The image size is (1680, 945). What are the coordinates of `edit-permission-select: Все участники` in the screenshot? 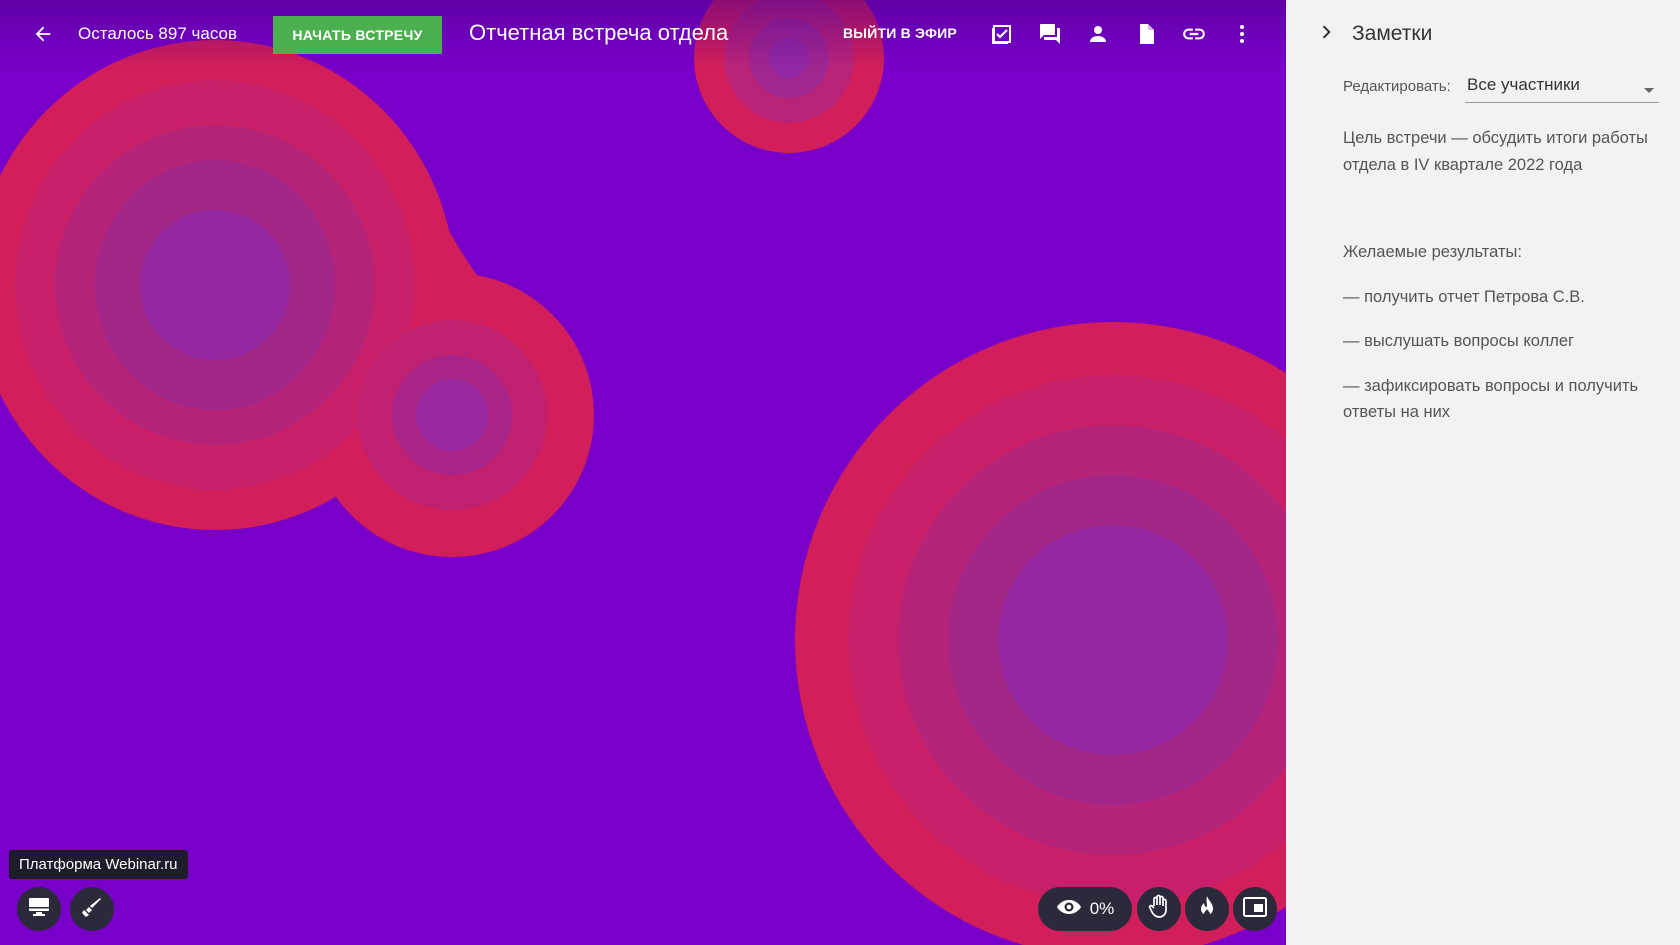 It's located at (1562, 87).